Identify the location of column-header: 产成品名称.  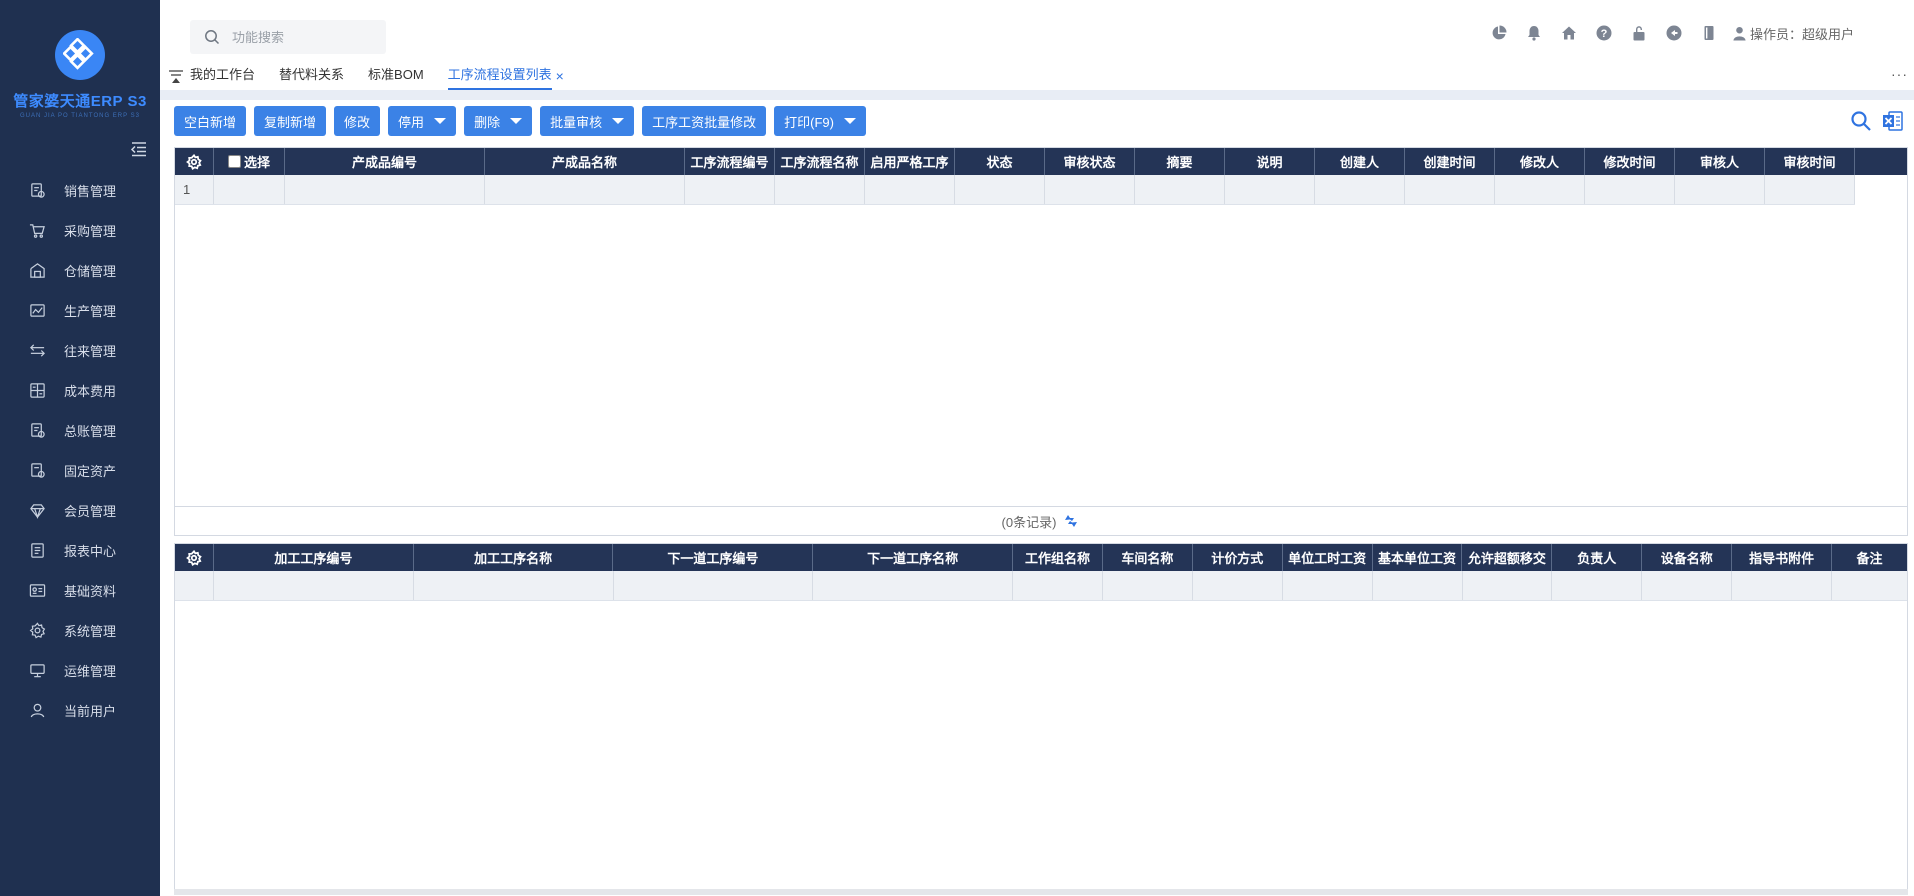
(585, 161).